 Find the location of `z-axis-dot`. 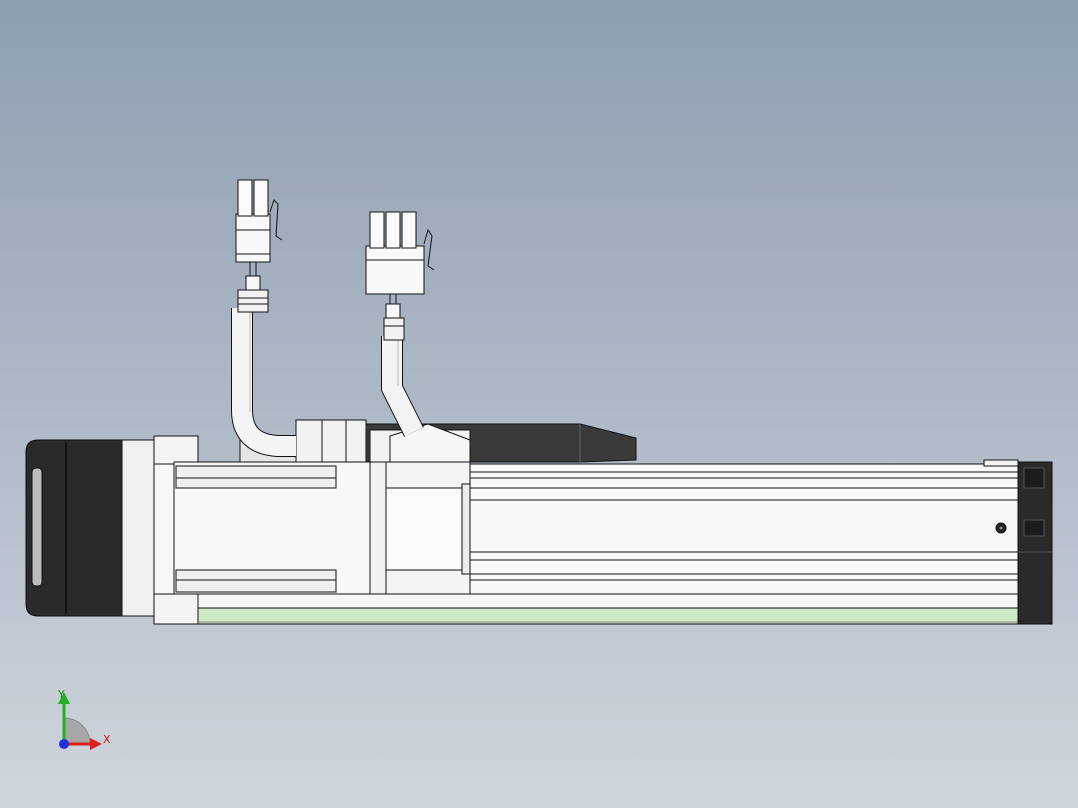

z-axis-dot is located at coordinates (64, 744).